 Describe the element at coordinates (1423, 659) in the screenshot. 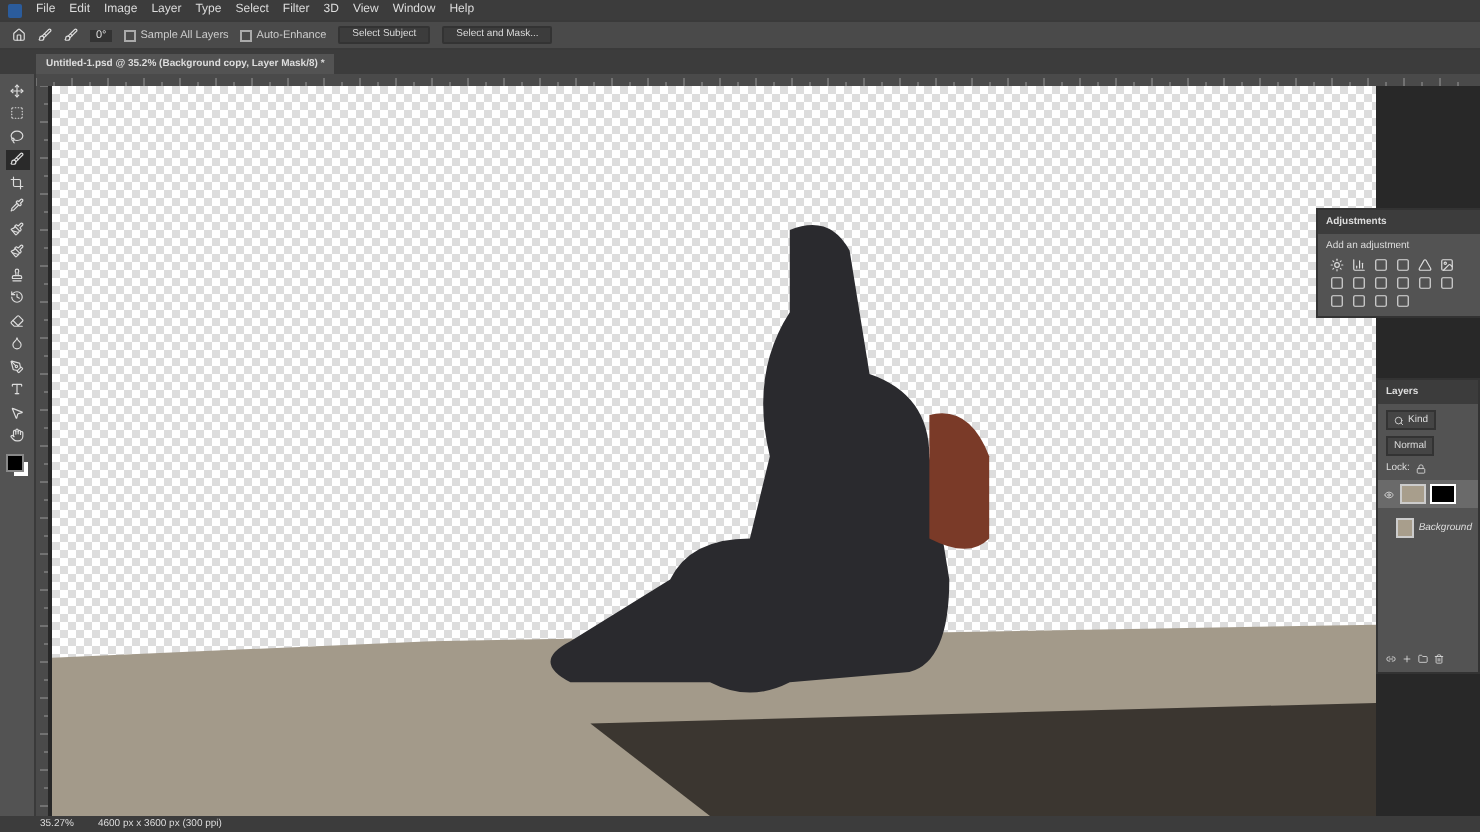

I see `folder-icon` at that location.